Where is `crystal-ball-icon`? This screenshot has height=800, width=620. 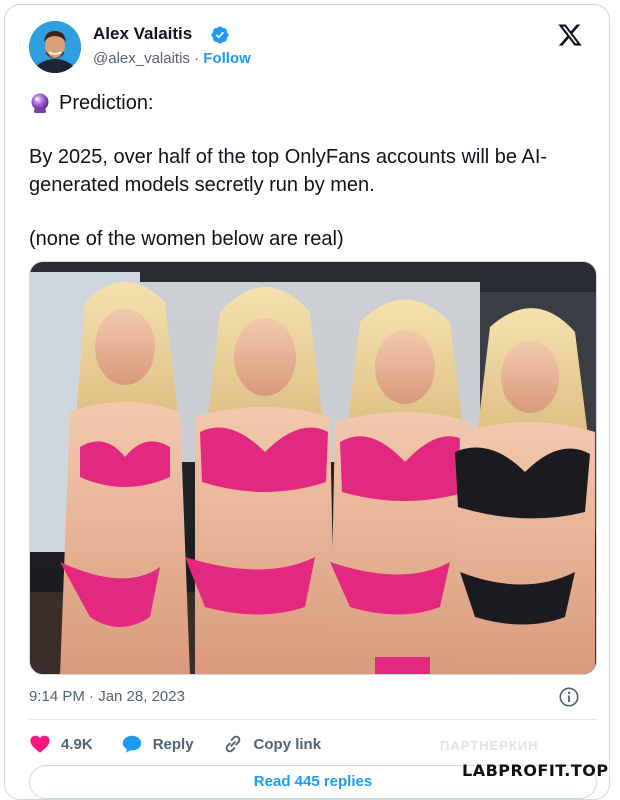 crystal-ball-icon is located at coordinates (40, 103).